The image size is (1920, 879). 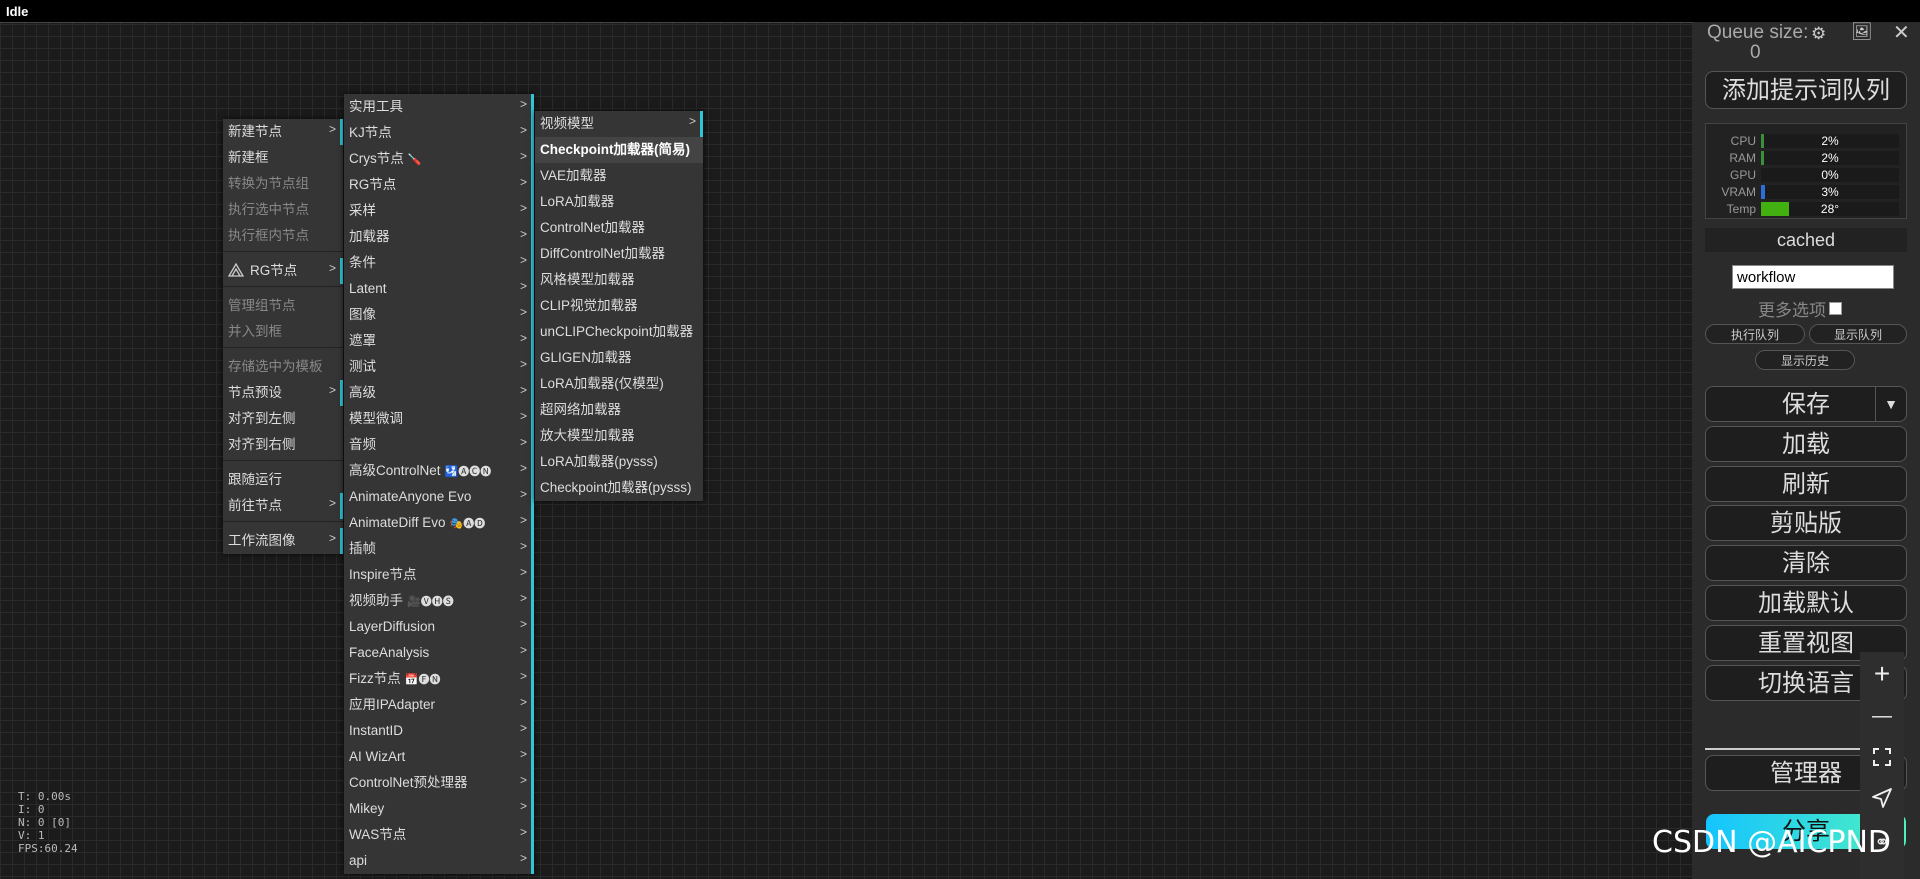 What do you see at coordinates (1901, 32) in the screenshot?
I see `close-icon: ✕` at bounding box center [1901, 32].